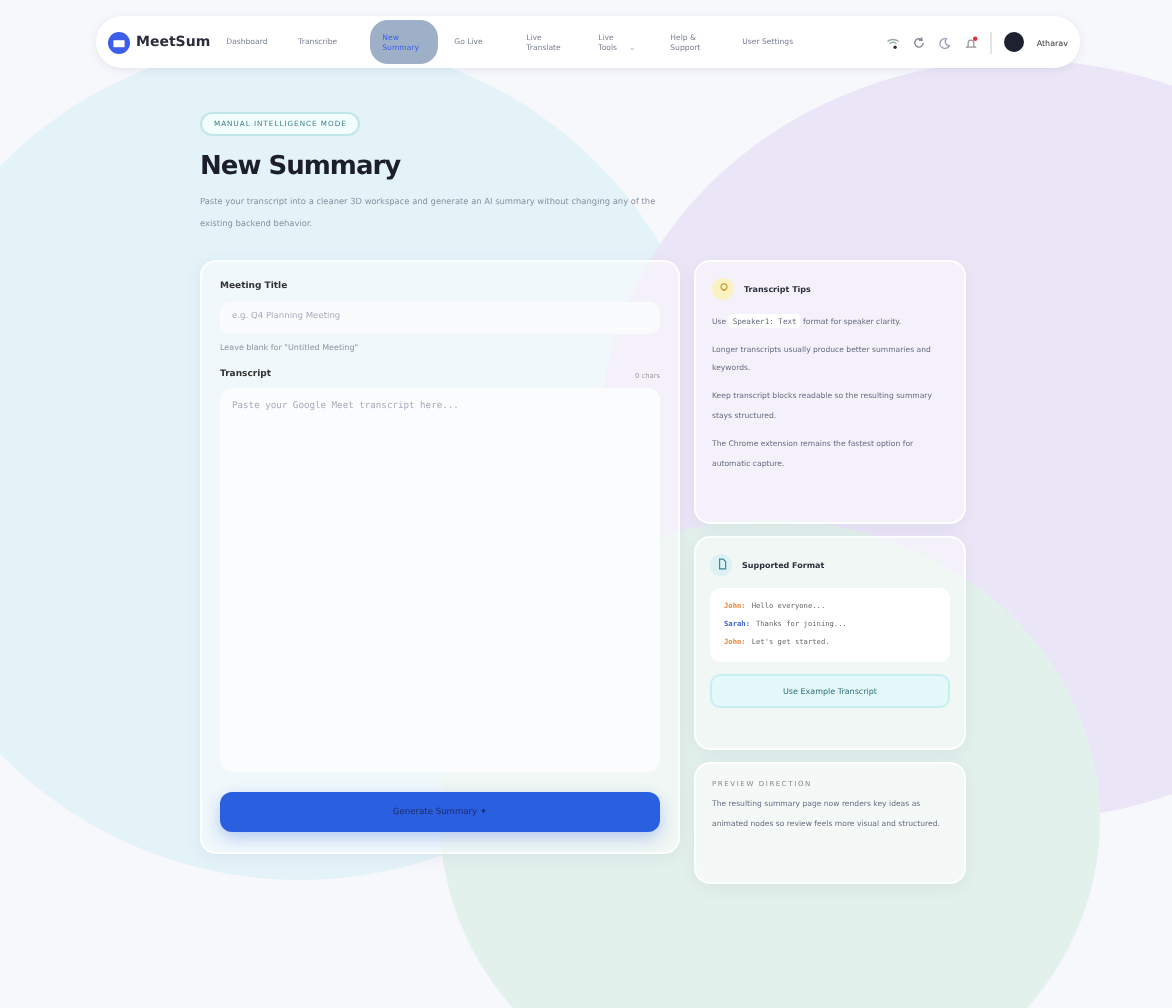  I want to click on page-title: New Summary, so click(301, 167).